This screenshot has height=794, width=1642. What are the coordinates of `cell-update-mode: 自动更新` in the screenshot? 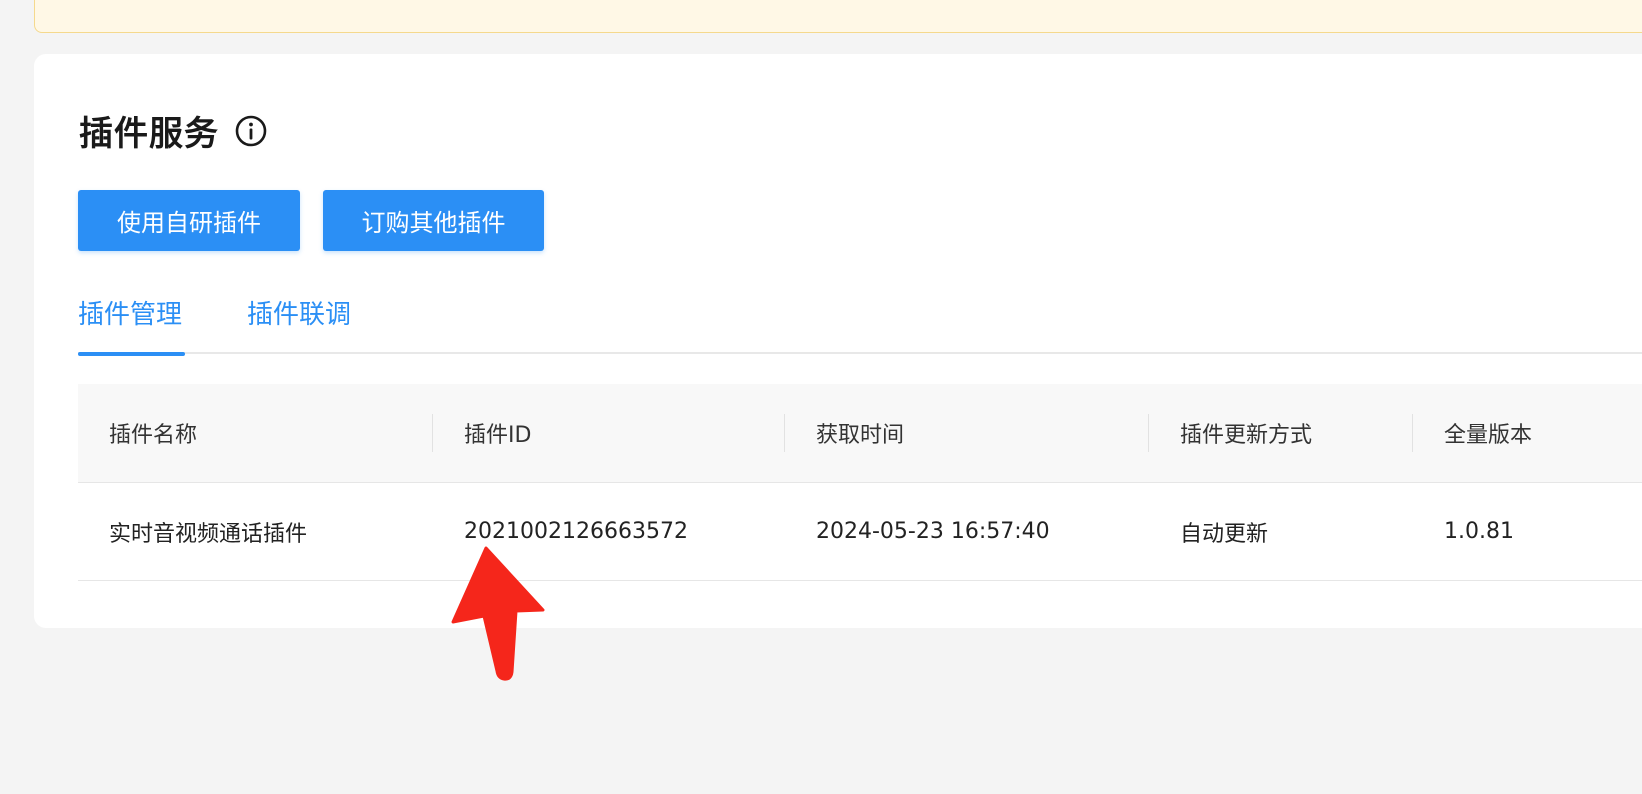 It's located at (1224, 534).